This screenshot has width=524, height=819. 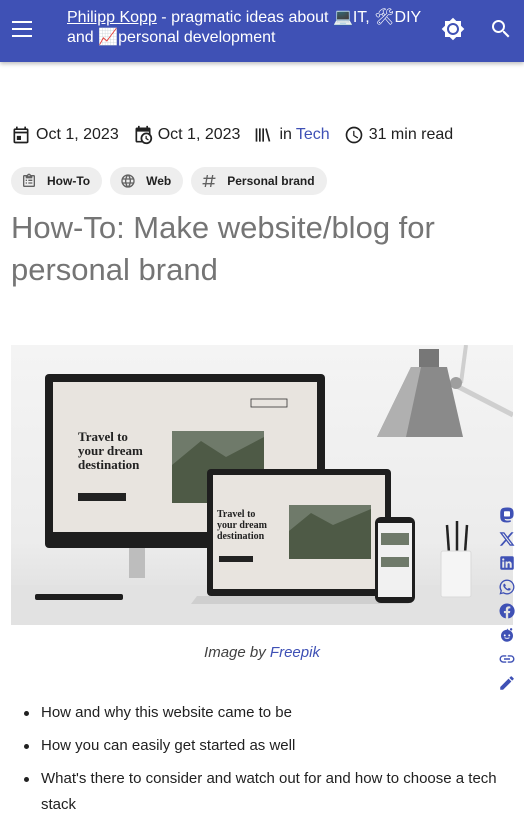 What do you see at coordinates (507, 515) in the screenshot?
I see `mastodon-icon` at bounding box center [507, 515].